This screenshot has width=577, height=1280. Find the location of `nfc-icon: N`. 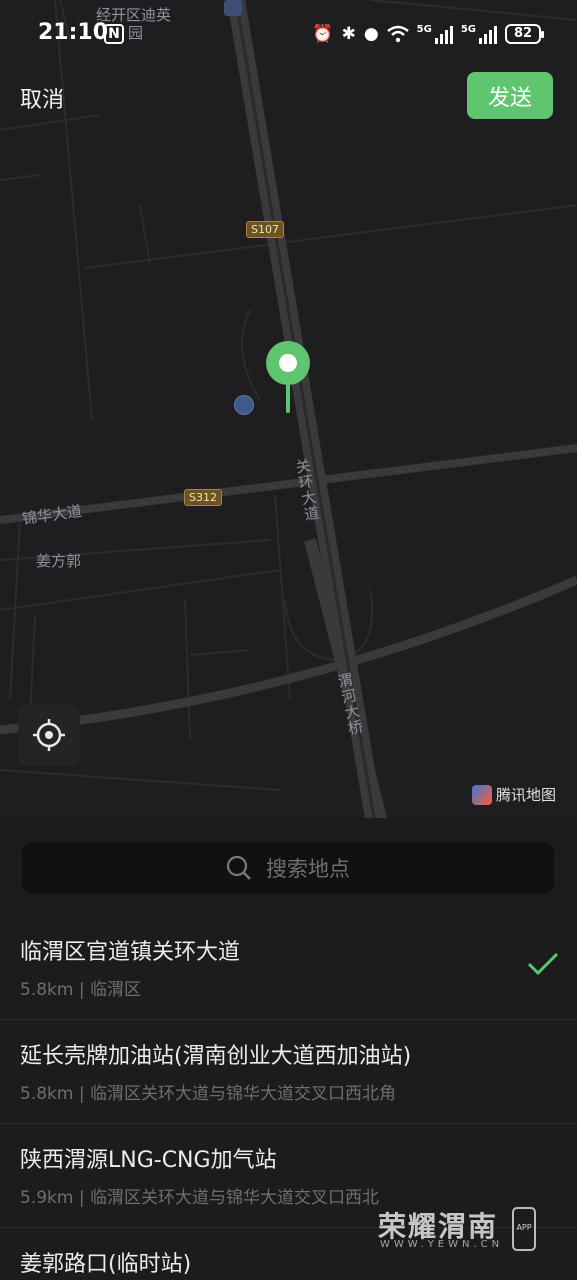

nfc-icon: N is located at coordinates (114, 34).